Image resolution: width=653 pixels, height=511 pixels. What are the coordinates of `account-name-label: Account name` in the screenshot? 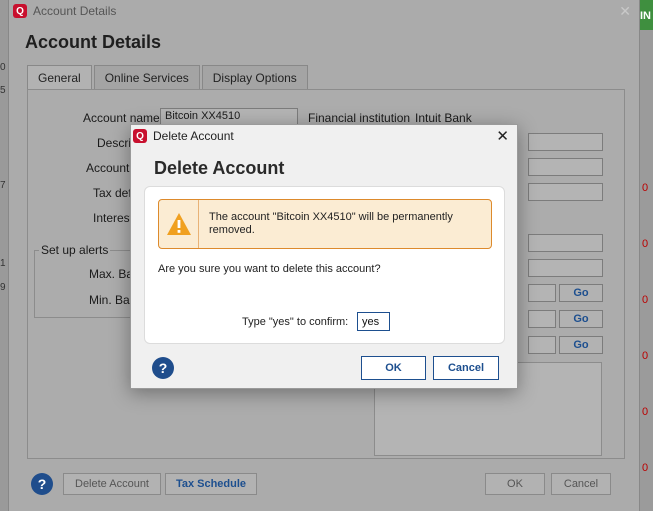 It's located at (121, 118).